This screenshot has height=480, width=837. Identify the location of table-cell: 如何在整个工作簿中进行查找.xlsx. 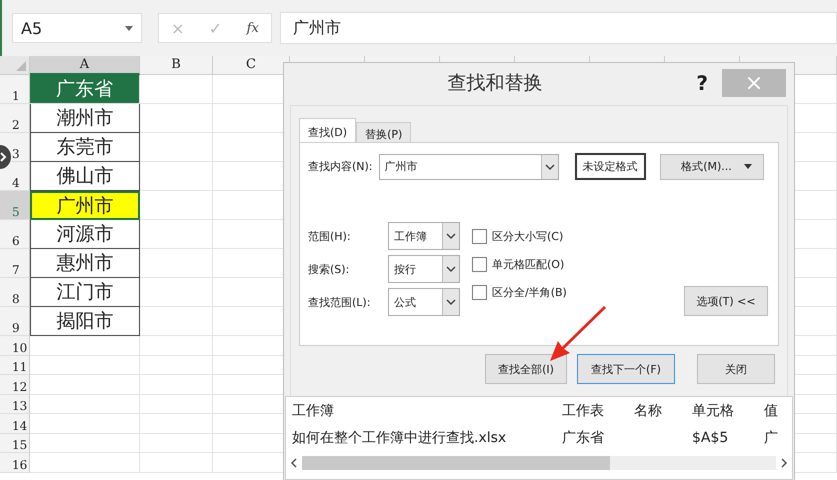
(399, 438).